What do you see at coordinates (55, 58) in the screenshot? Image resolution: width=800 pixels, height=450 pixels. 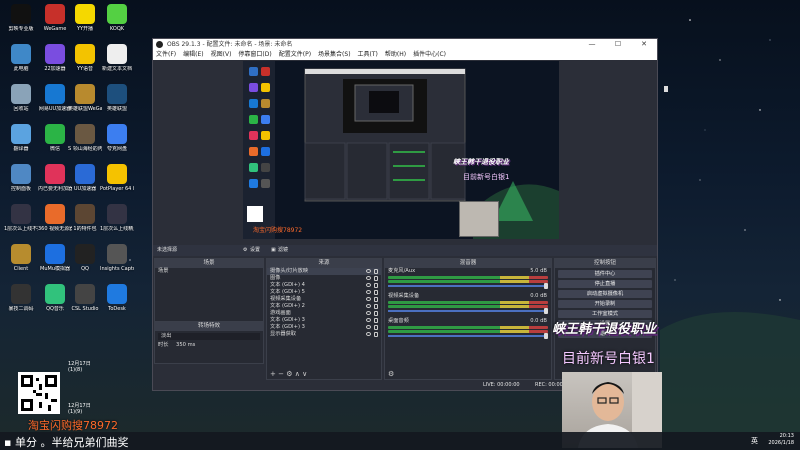 I see `desktop-icon: 22加速器` at bounding box center [55, 58].